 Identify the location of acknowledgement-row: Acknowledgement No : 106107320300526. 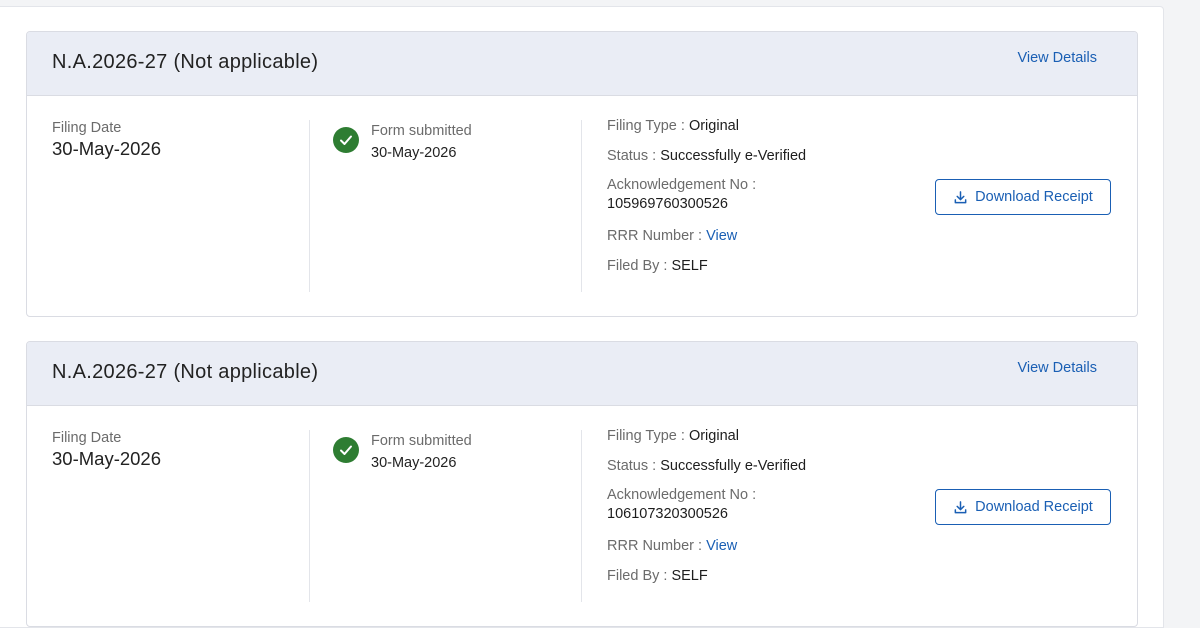
(706, 512).